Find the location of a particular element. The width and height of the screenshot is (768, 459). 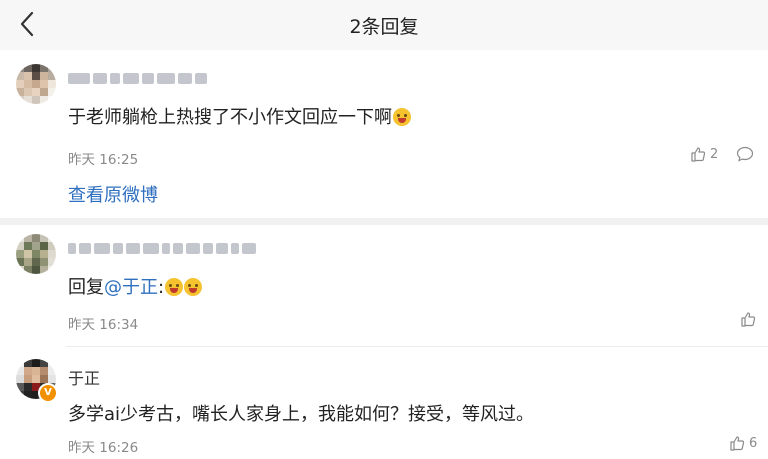

like-button: 6 is located at coordinates (743, 443).